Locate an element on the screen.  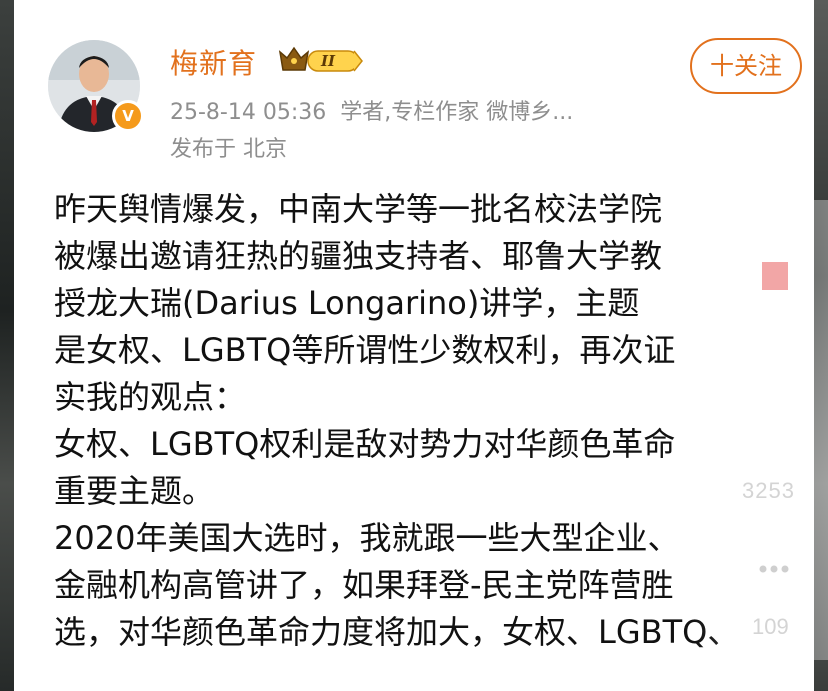
comment-bubble-icon is located at coordinates (774, 572).